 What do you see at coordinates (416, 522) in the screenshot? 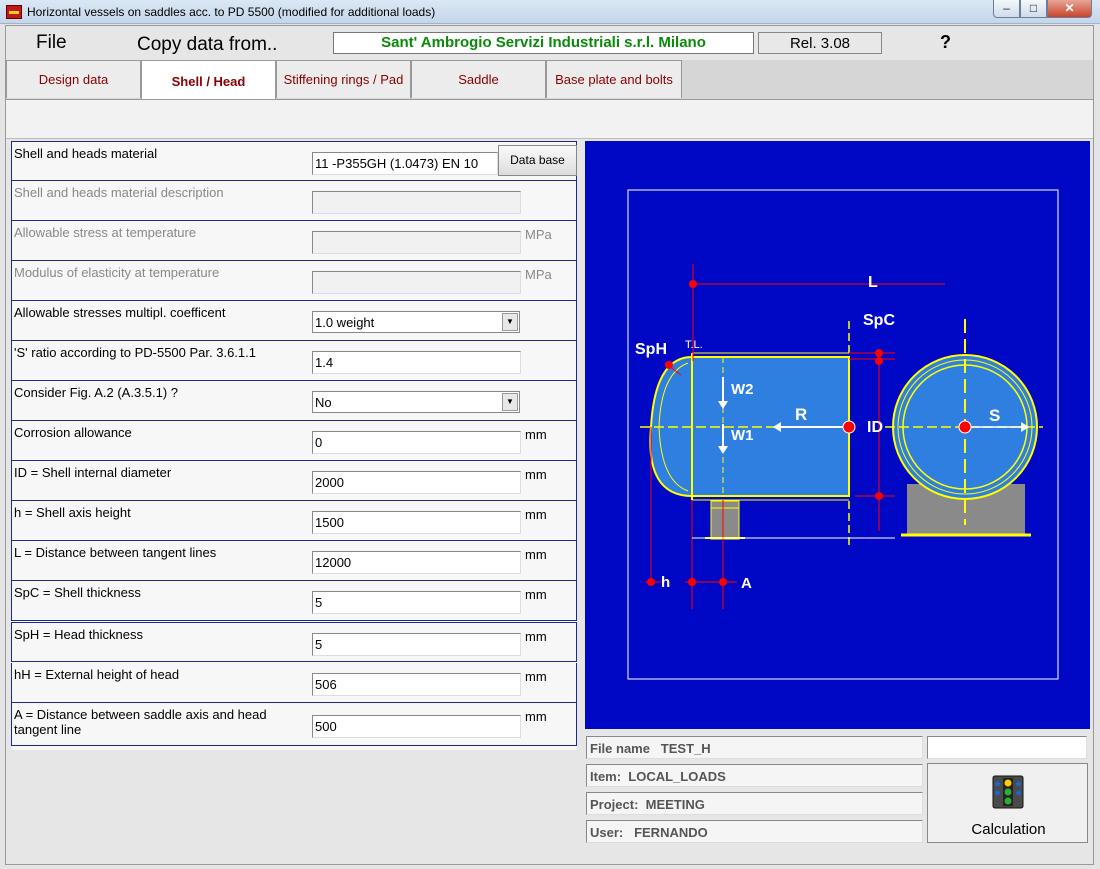
I see `h-input: 1500` at bounding box center [416, 522].